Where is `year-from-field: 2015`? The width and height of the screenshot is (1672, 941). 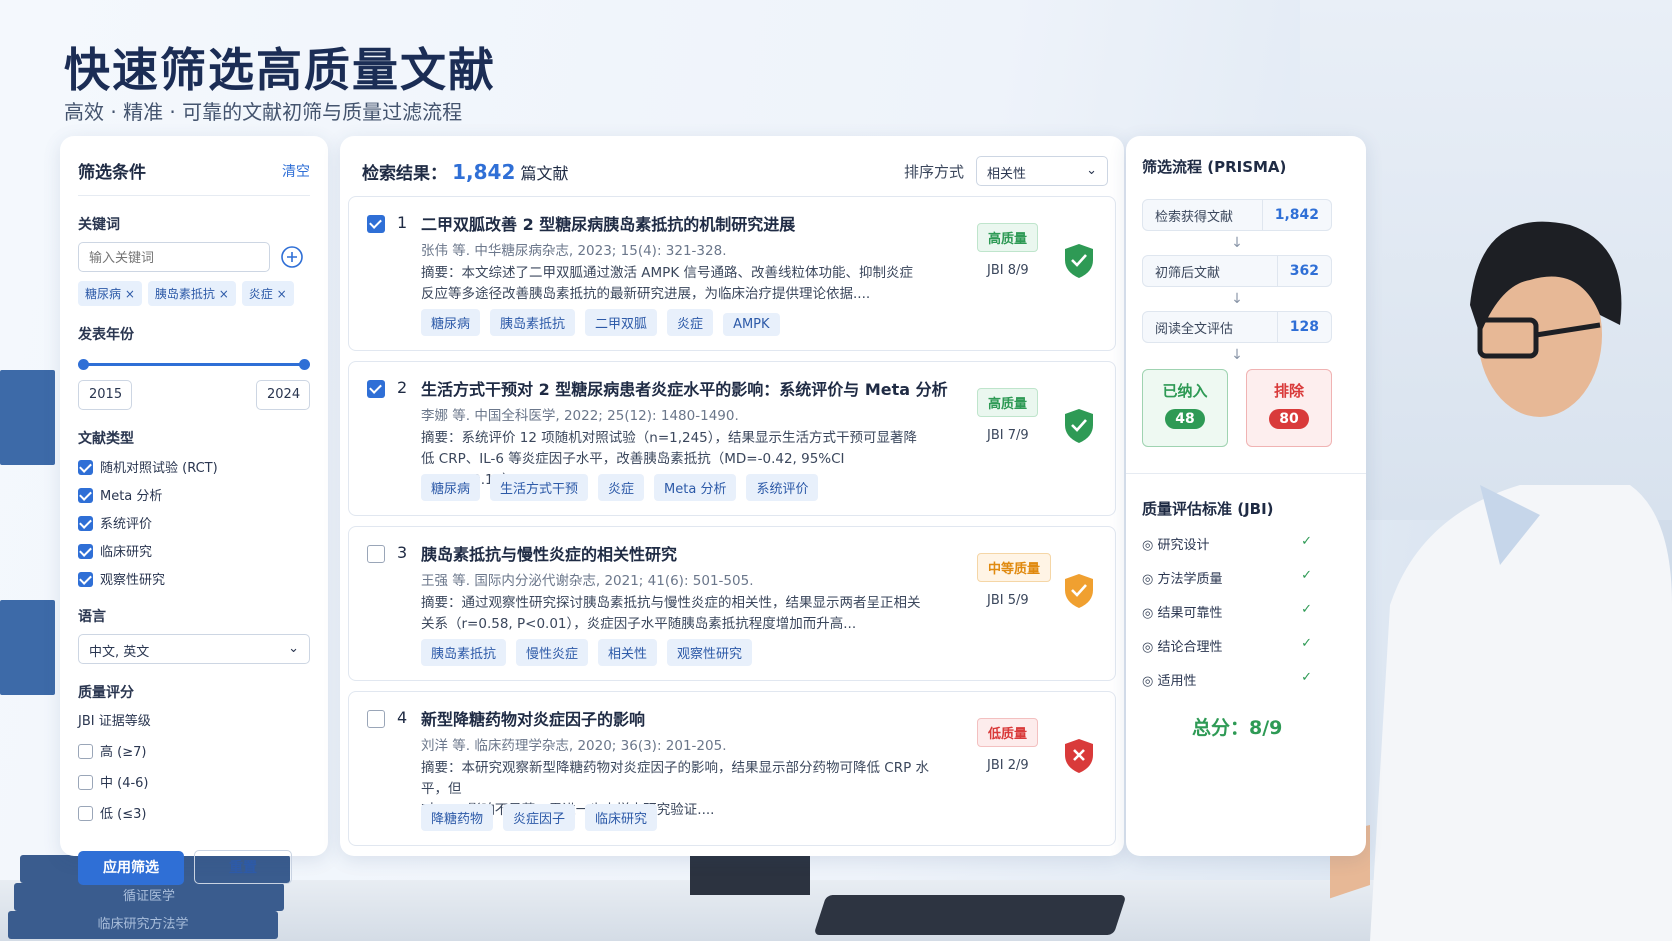 year-from-field: 2015 is located at coordinates (105, 395).